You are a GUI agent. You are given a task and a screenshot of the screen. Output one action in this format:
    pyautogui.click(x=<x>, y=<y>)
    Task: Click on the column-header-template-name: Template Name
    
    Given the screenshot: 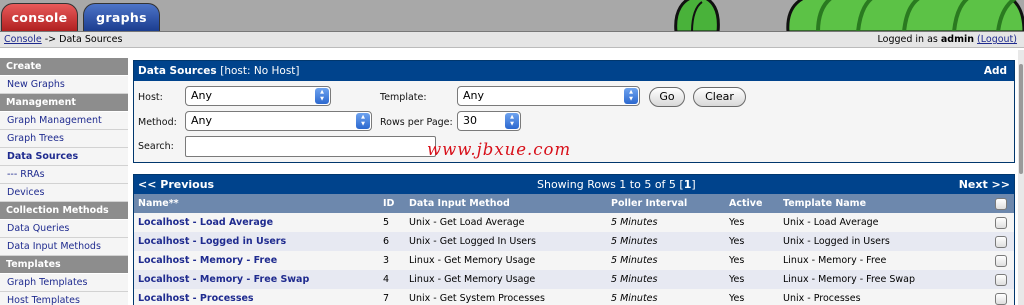 What is the action you would take?
    pyautogui.click(x=885, y=203)
    